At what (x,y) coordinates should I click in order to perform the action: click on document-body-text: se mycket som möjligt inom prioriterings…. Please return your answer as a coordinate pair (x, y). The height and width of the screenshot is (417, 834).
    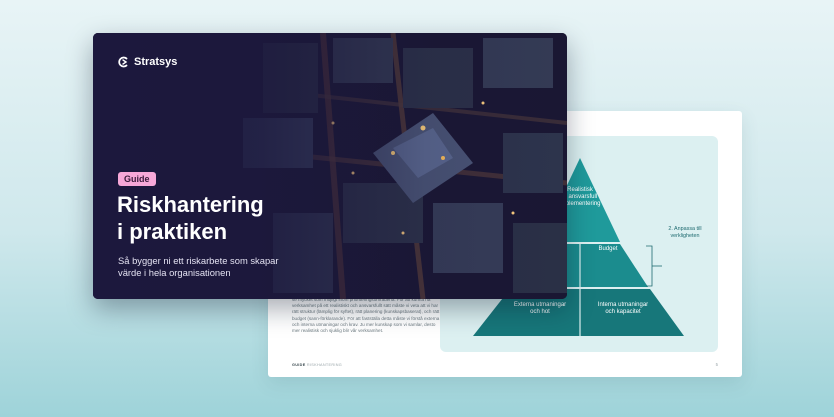
    Looking at the image, I should click on (366, 315).